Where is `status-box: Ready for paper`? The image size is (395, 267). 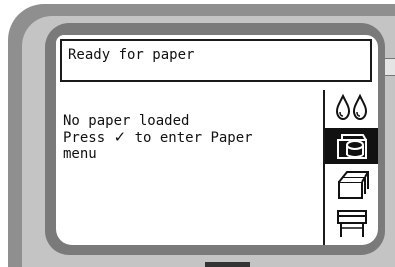 status-box: Ready for paper is located at coordinates (216, 60).